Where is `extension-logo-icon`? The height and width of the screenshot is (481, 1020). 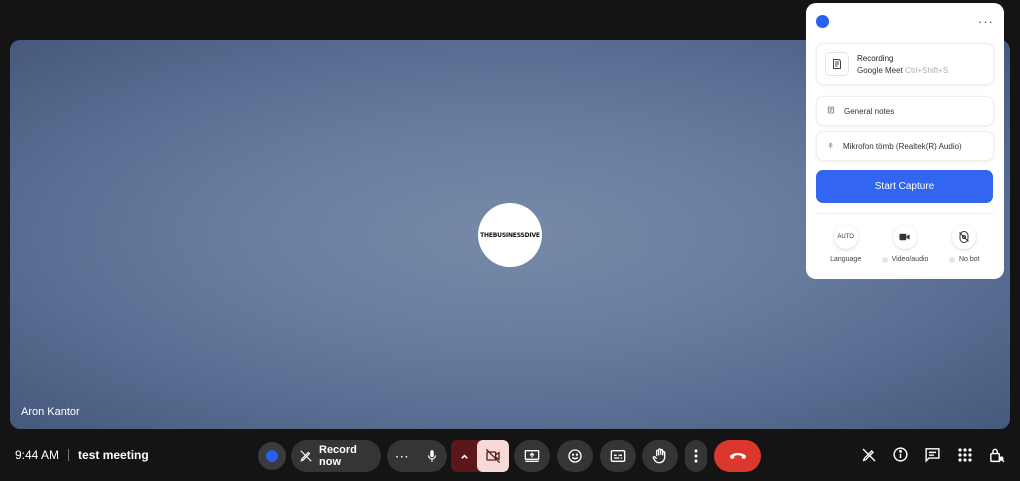
extension-logo-icon is located at coordinates (272, 456).